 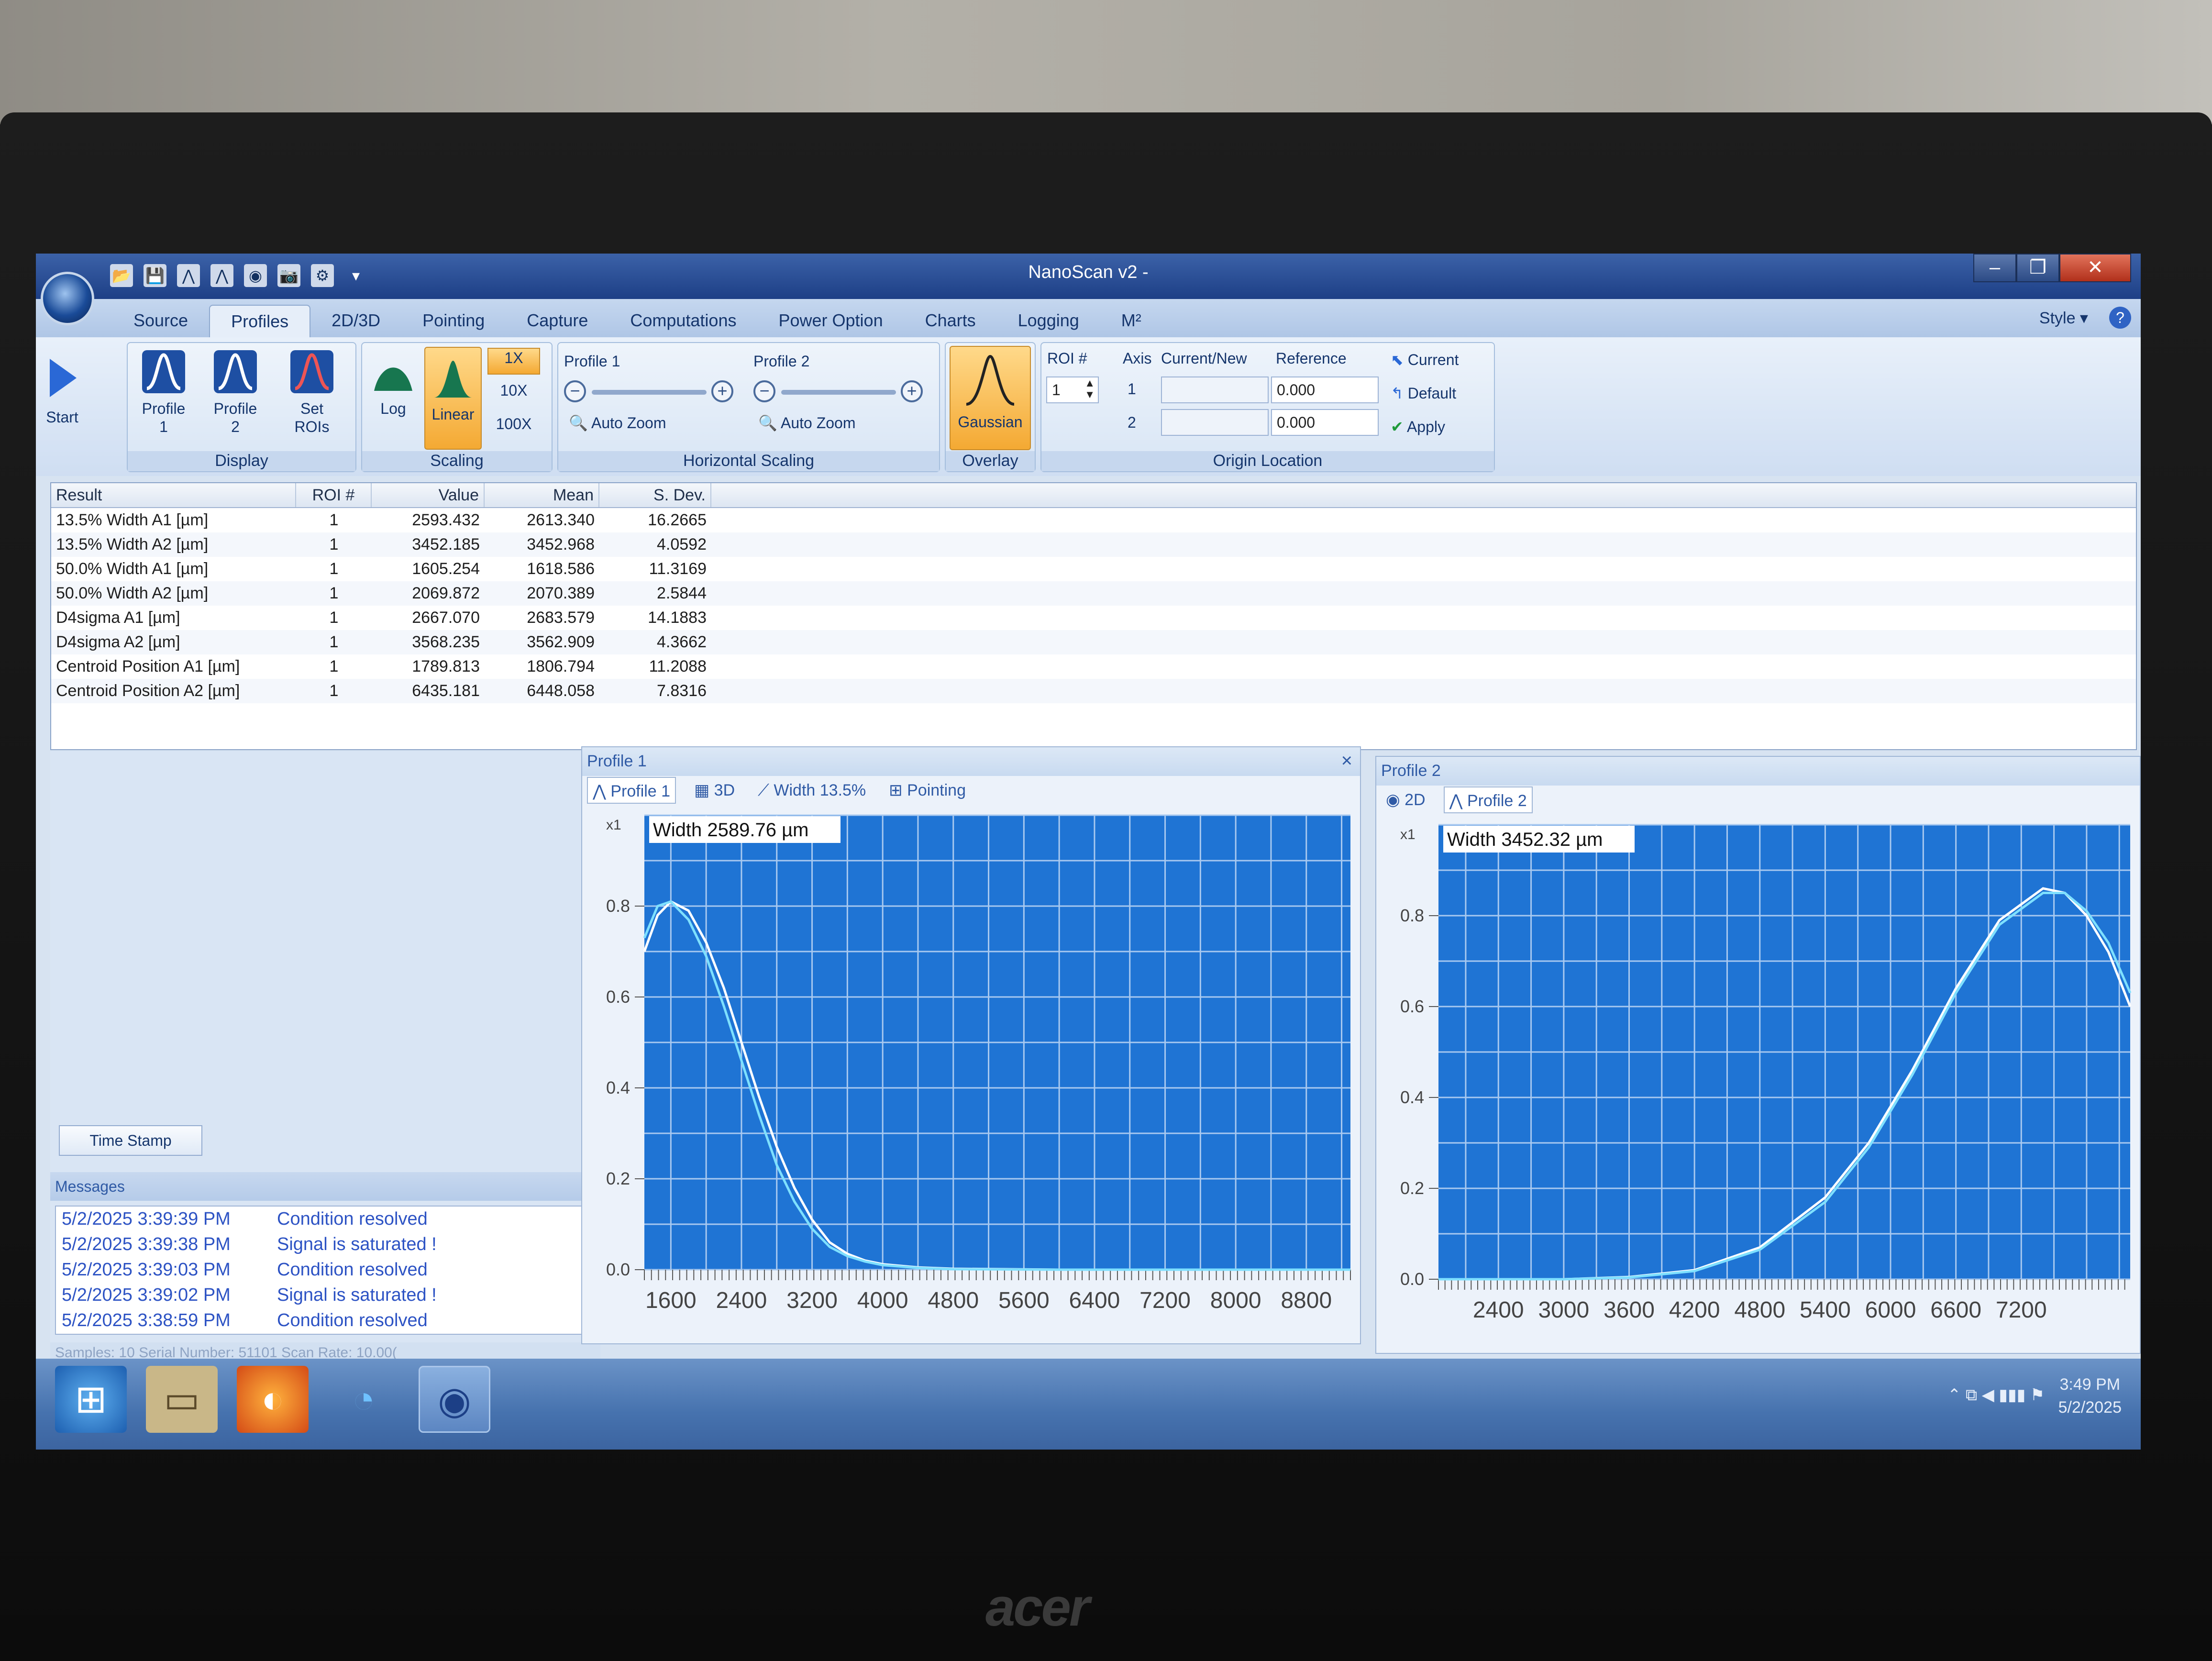 I want to click on table-cell: 14.1883, so click(x=677, y=618).